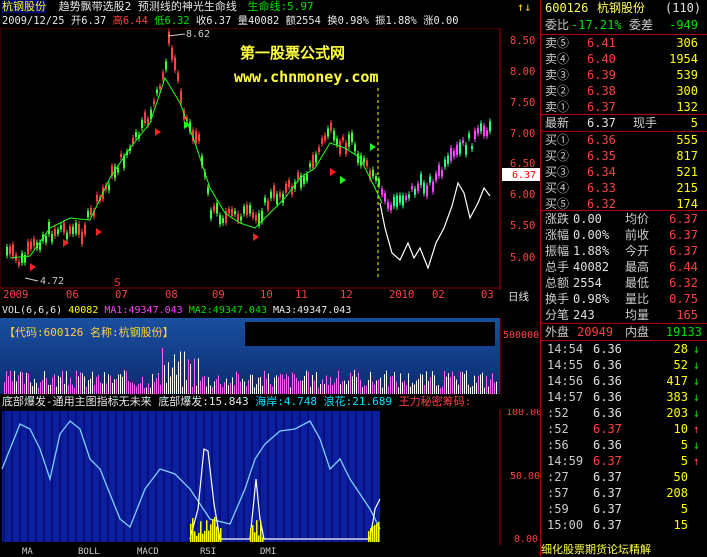 The height and width of the screenshot is (557, 707). I want to click on weibi-row: 委比 -17.21% 委差 -949, so click(623, 25).